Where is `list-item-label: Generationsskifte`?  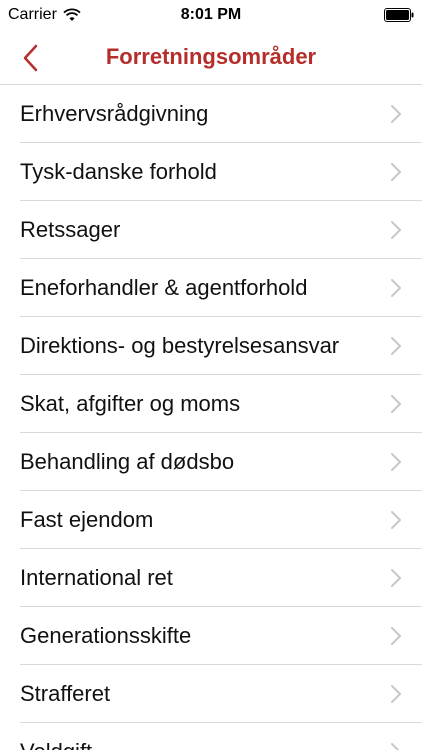 list-item-label: Generationsskifte is located at coordinates (106, 635).